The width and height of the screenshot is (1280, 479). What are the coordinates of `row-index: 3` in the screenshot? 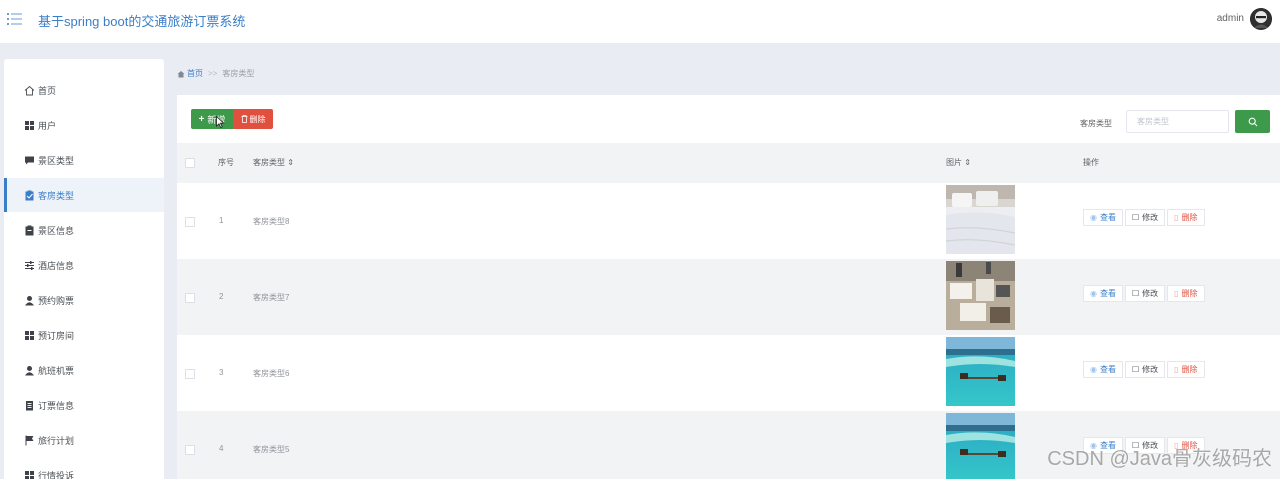 It's located at (221, 372).